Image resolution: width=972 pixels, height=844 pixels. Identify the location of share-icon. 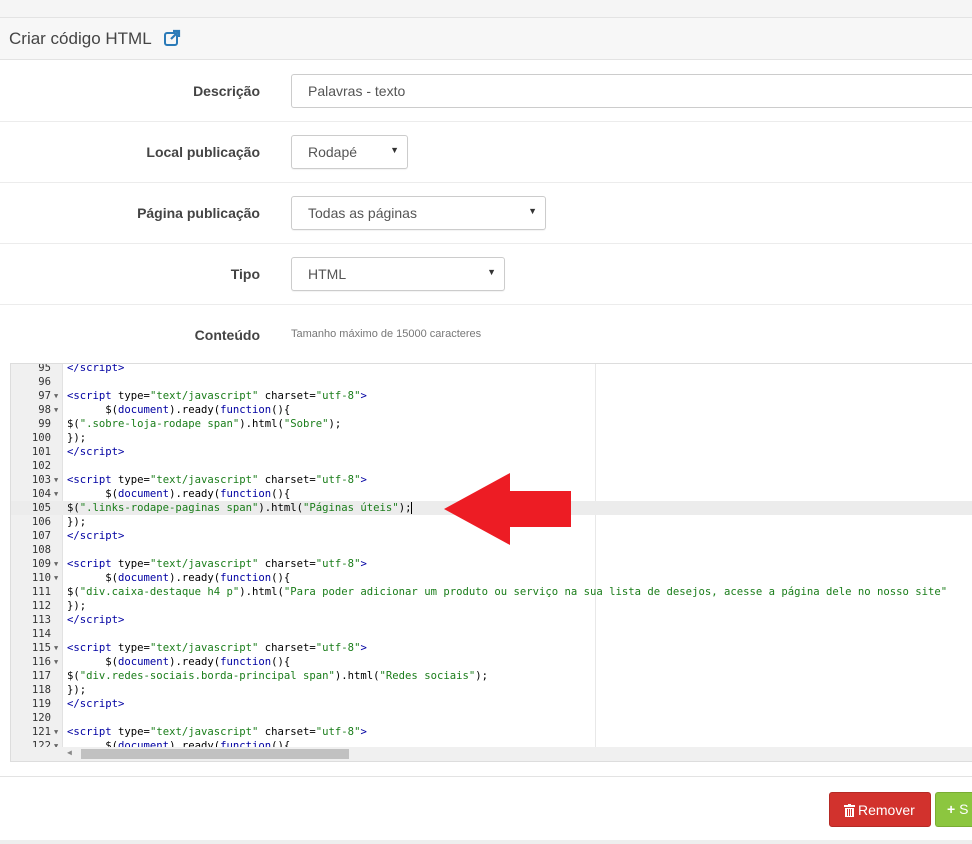
(172, 38).